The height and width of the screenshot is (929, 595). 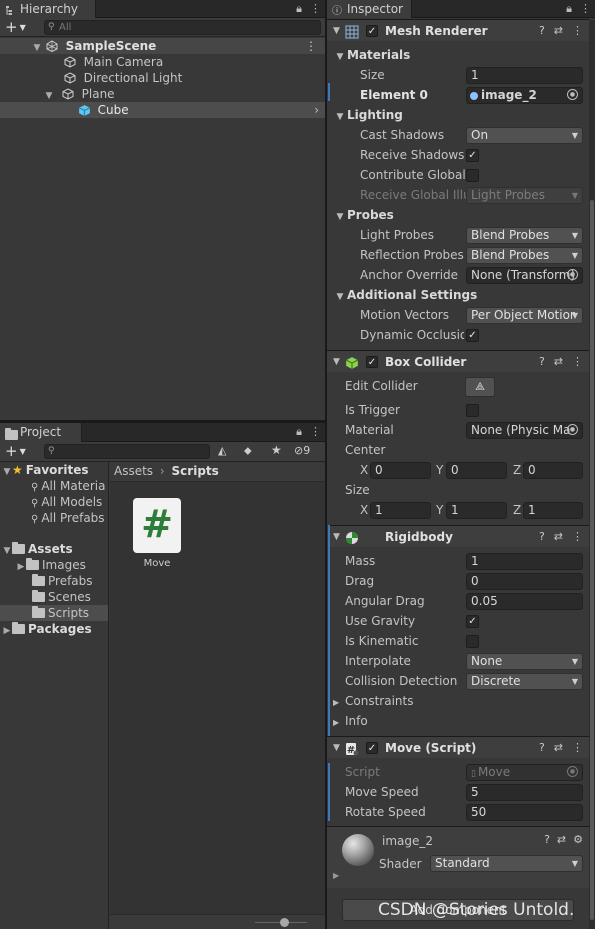 I want to click on probes-foldout: ▼ Probes, so click(x=461, y=215).